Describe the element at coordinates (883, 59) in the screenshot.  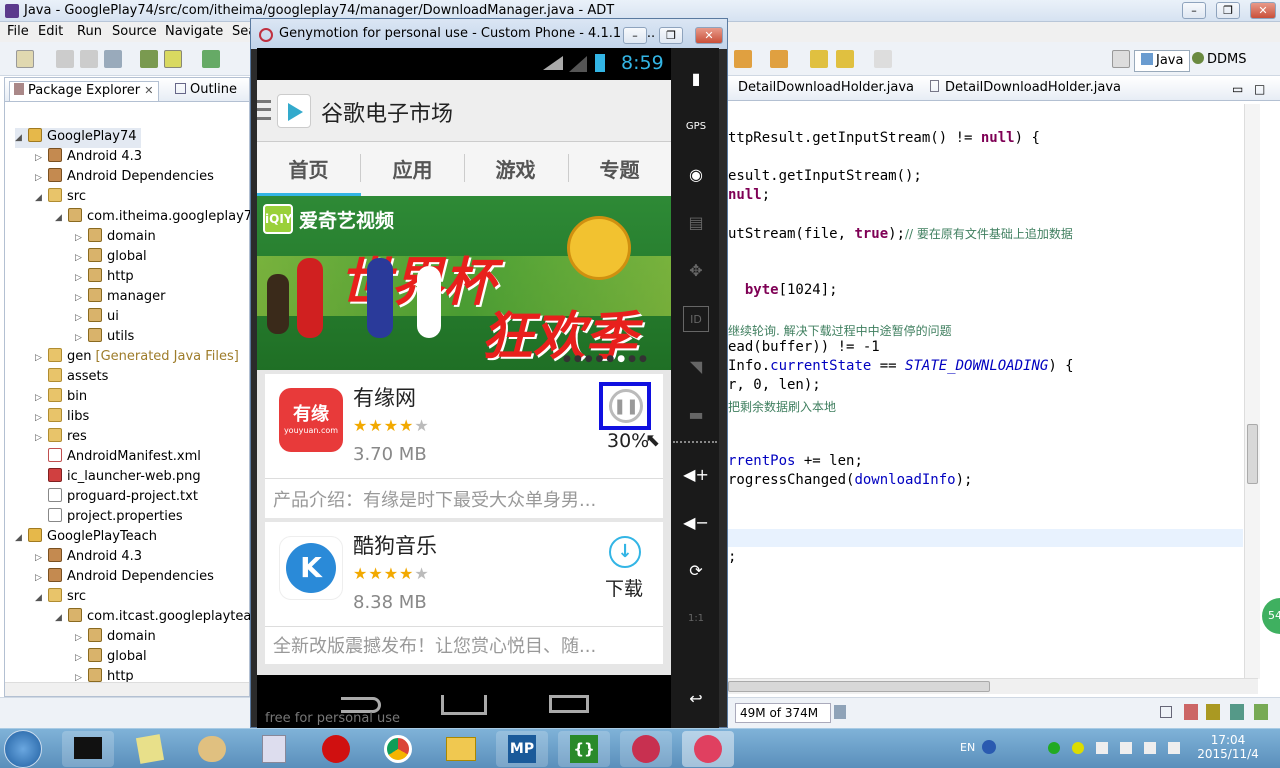
I see `forward-disabled-icon` at that location.